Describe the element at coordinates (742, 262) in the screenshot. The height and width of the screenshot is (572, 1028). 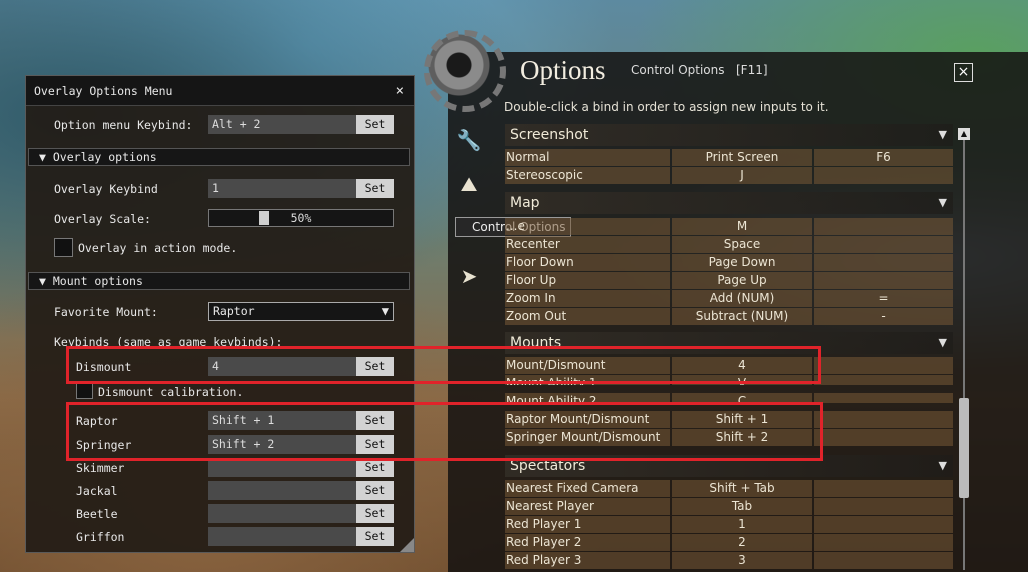
I see `keybind-primary: Page Down` at that location.